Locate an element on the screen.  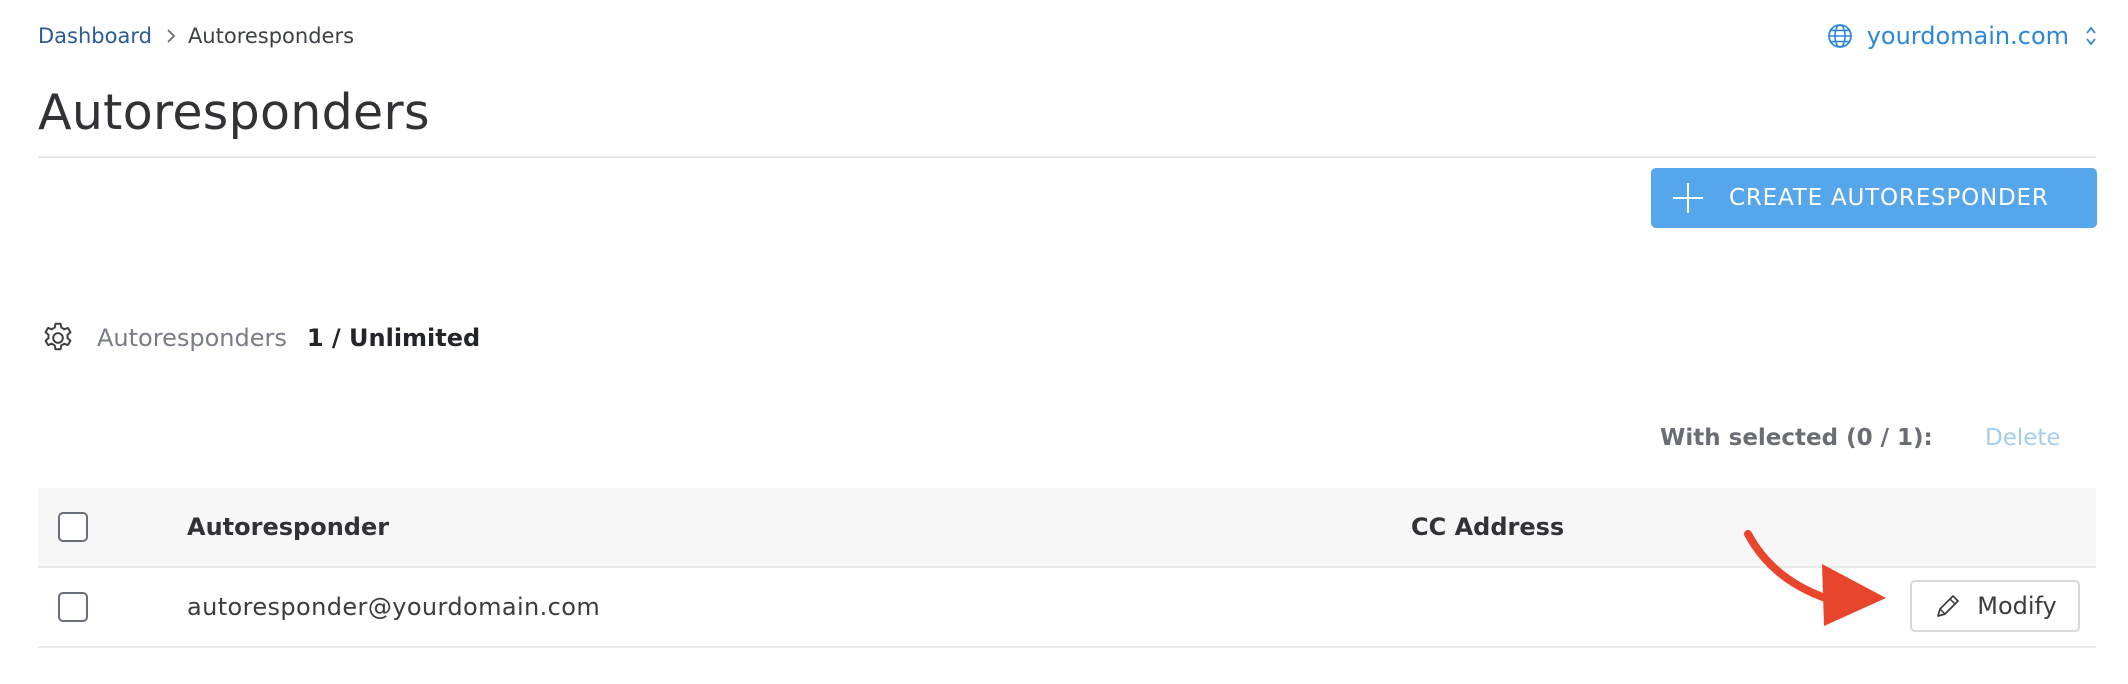
quota-summary: Autoresponders 1 / Unlimited is located at coordinates (260, 338).